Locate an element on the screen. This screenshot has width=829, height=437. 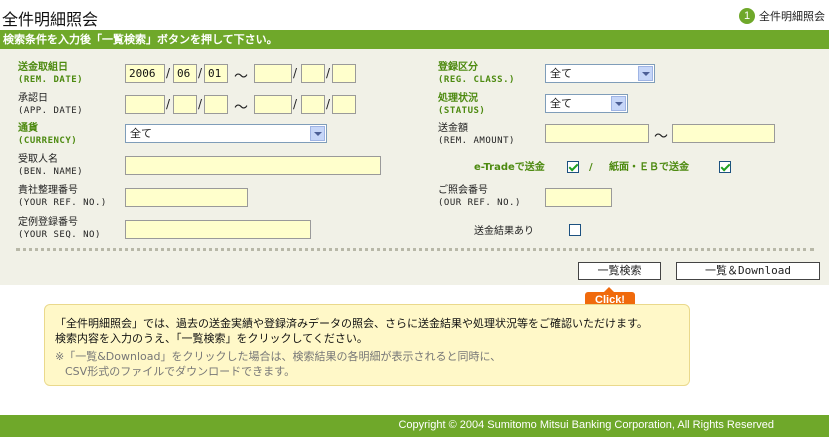
rem-date-label: 送金取組日 (REM. DATE) is located at coordinates (51, 73).